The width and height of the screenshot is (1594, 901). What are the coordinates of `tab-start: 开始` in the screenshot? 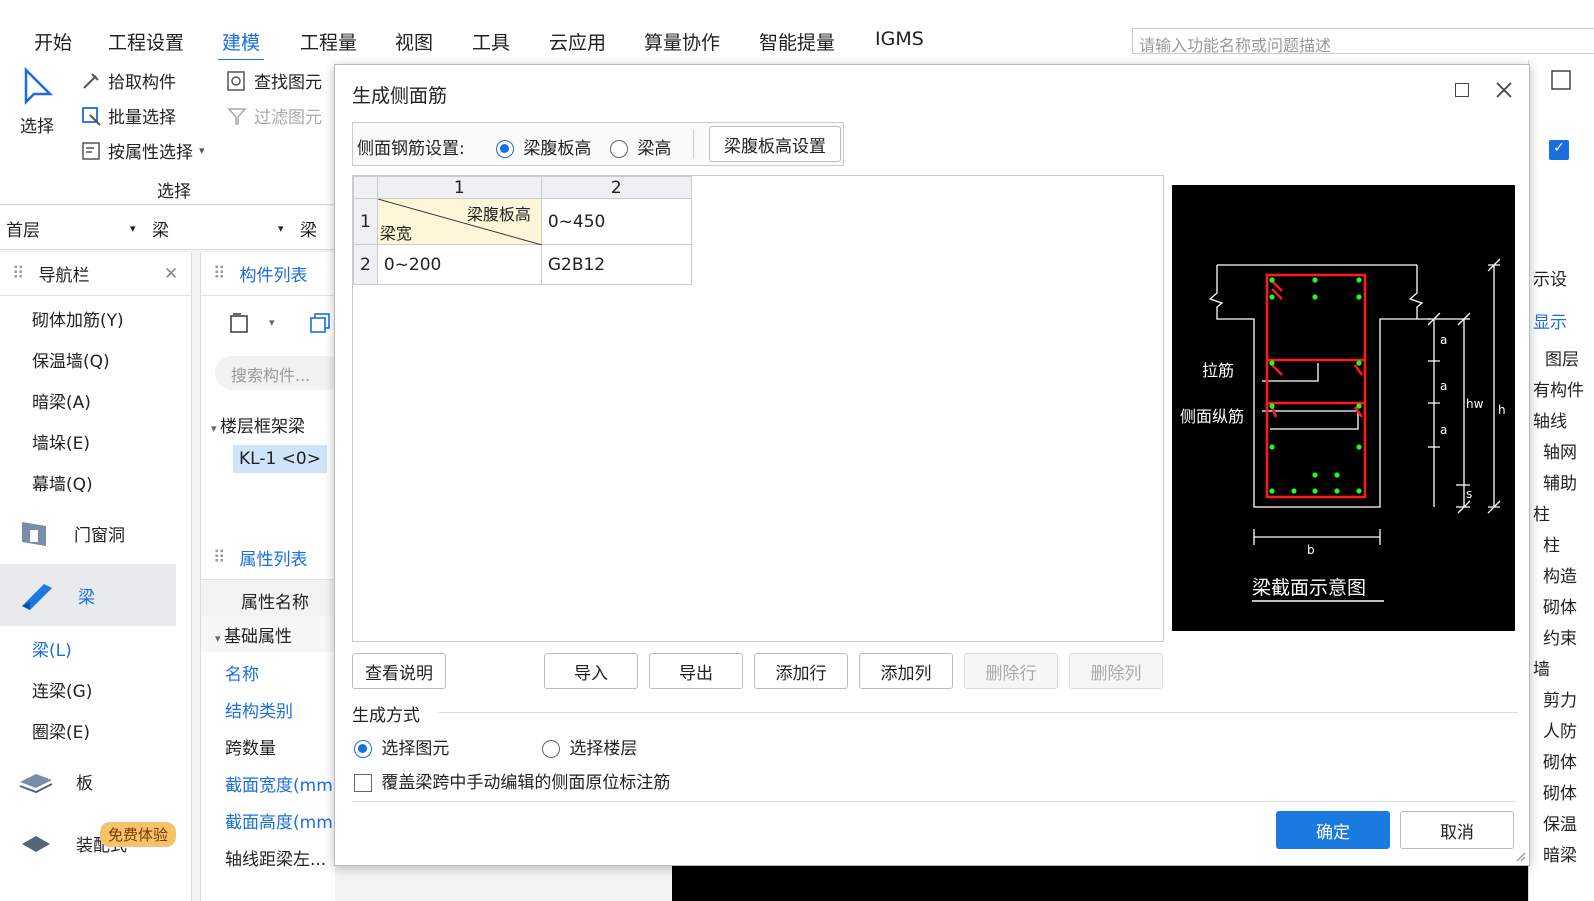 It's located at (53, 41).